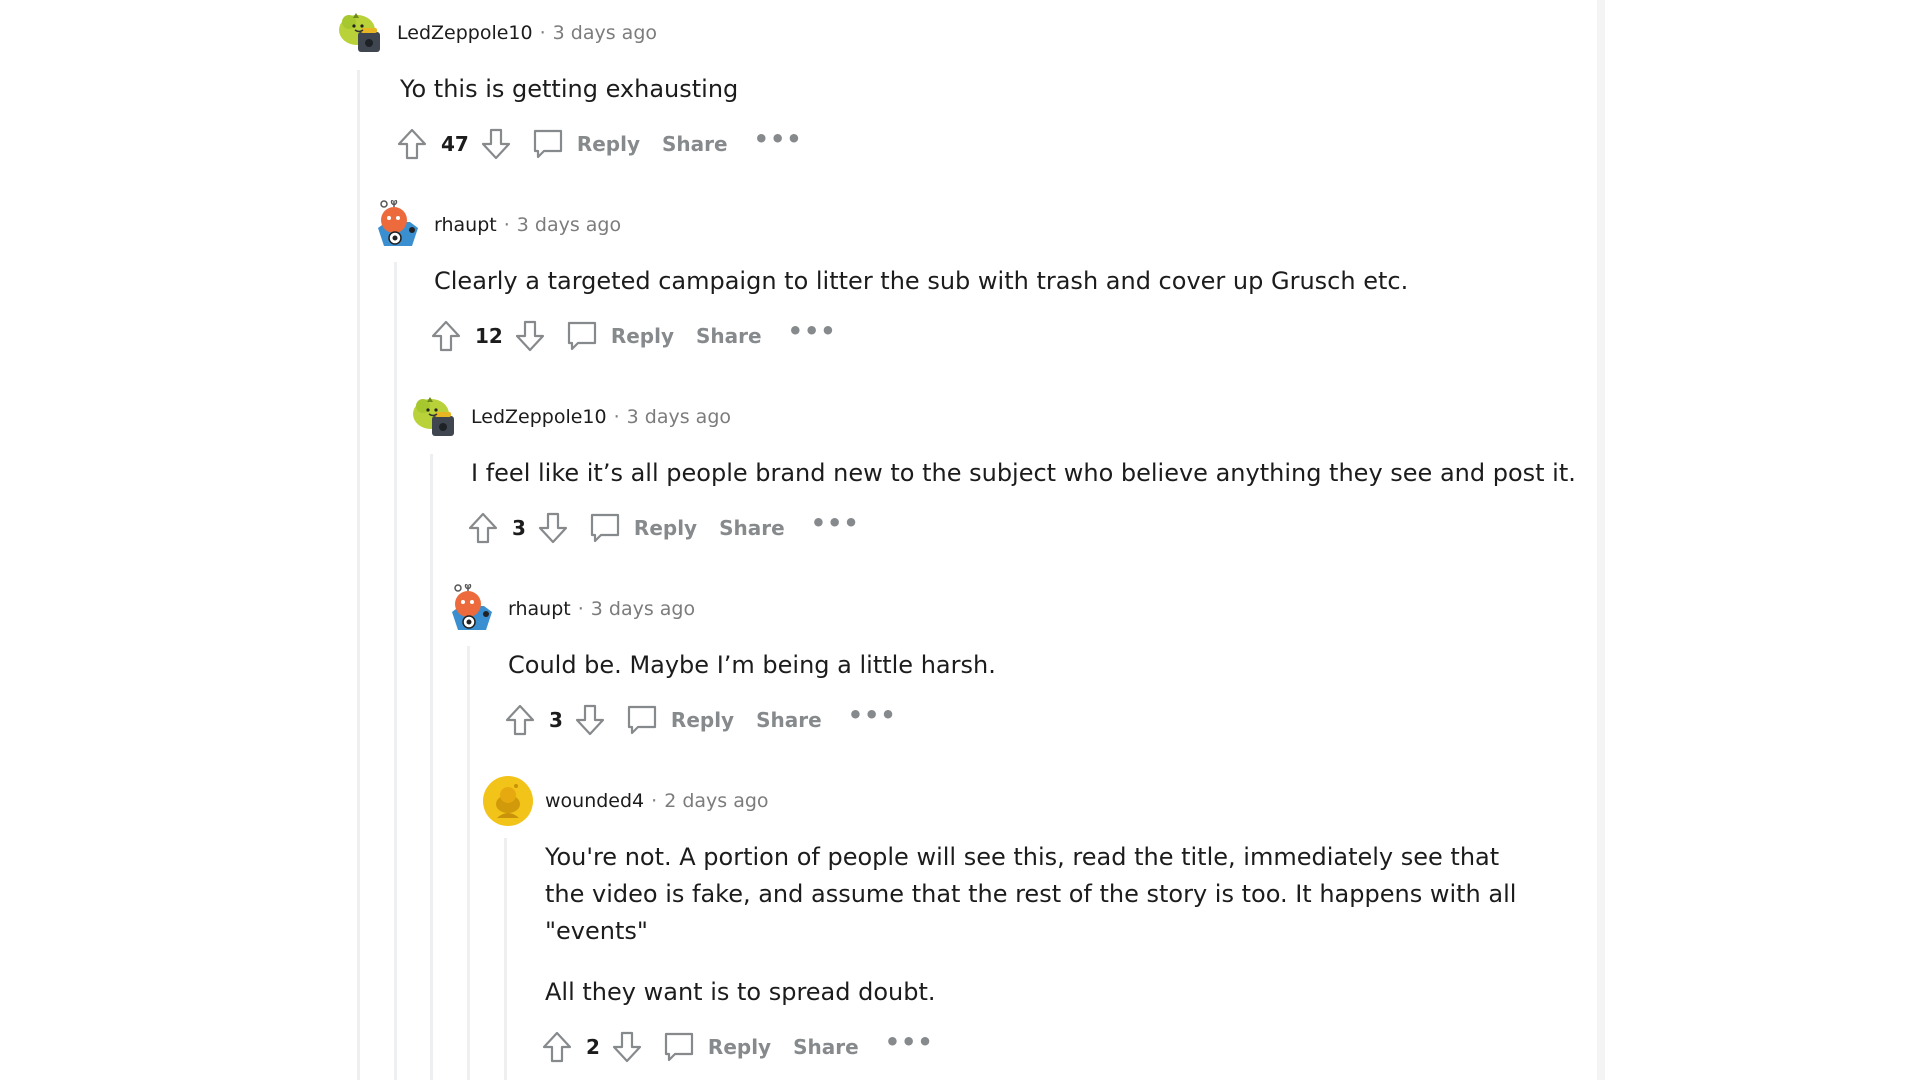  Describe the element at coordinates (716, 801) in the screenshot. I see `comment-timestamp: 2 days ago` at that location.